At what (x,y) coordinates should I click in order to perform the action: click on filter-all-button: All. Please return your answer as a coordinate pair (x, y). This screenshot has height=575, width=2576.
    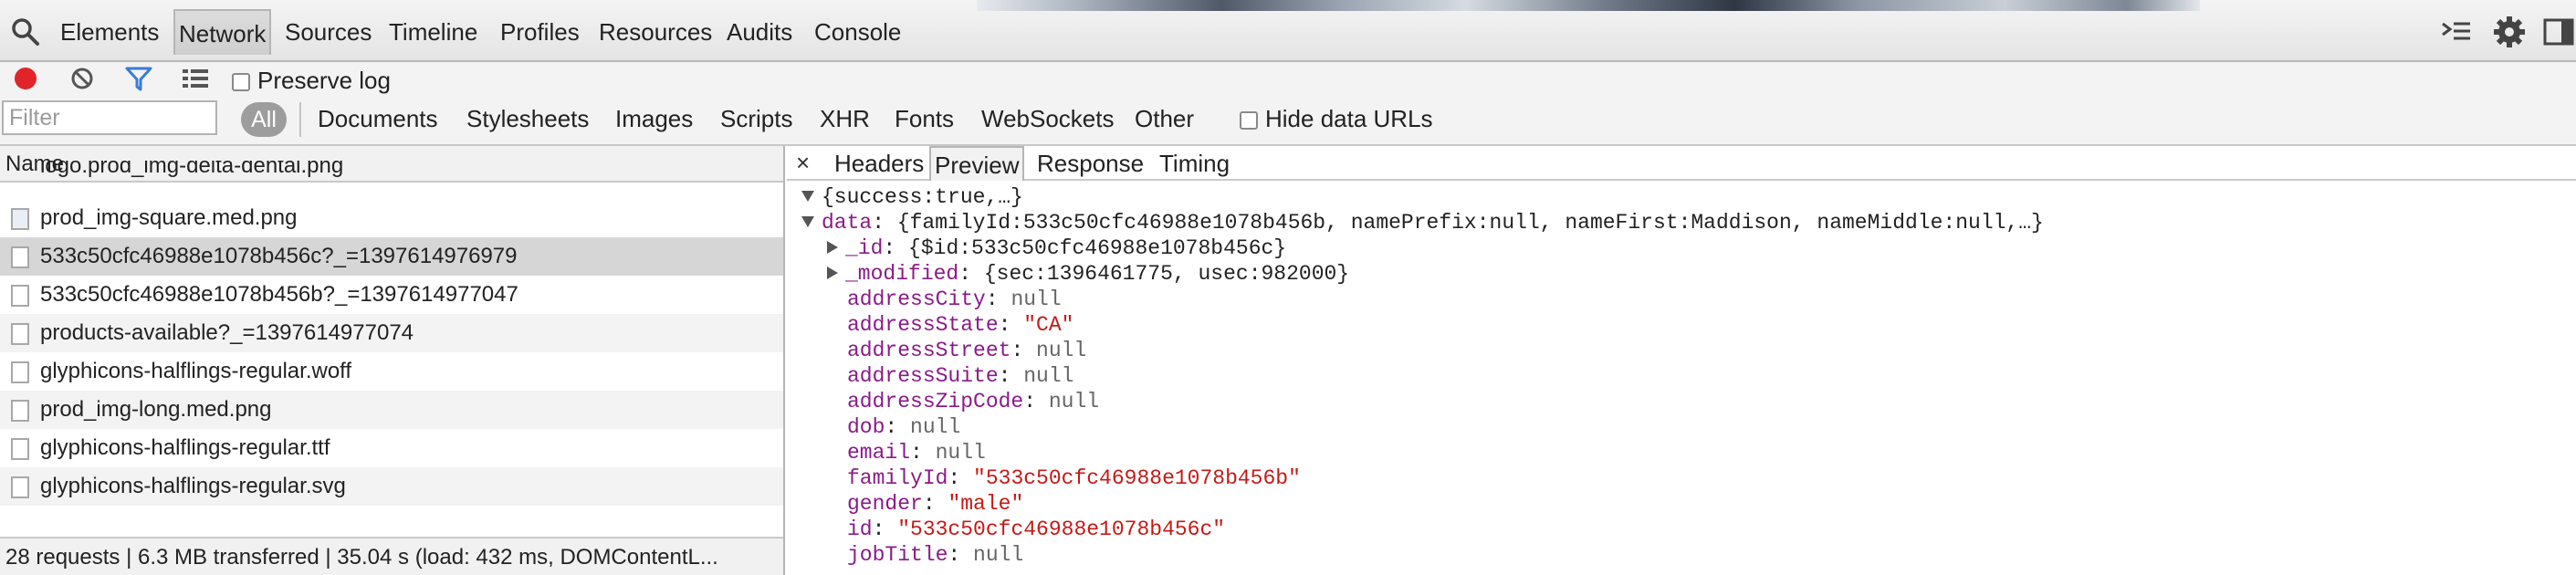
    Looking at the image, I should click on (264, 119).